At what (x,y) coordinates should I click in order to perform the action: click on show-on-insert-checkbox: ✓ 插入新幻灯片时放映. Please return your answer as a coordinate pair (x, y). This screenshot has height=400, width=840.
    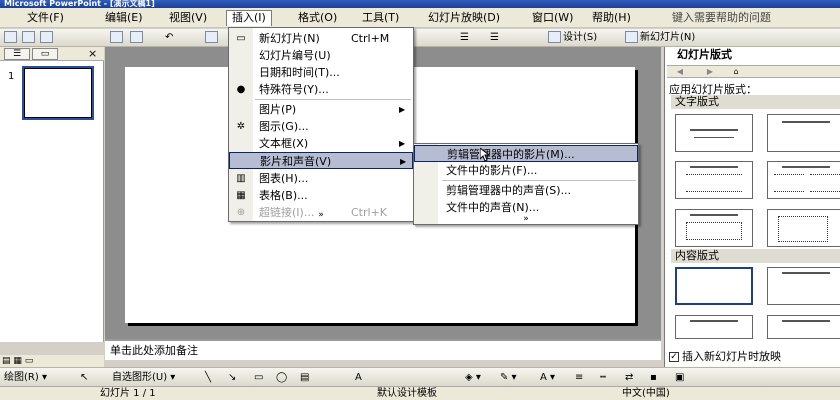
    Looking at the image, I should click on (725, 356).